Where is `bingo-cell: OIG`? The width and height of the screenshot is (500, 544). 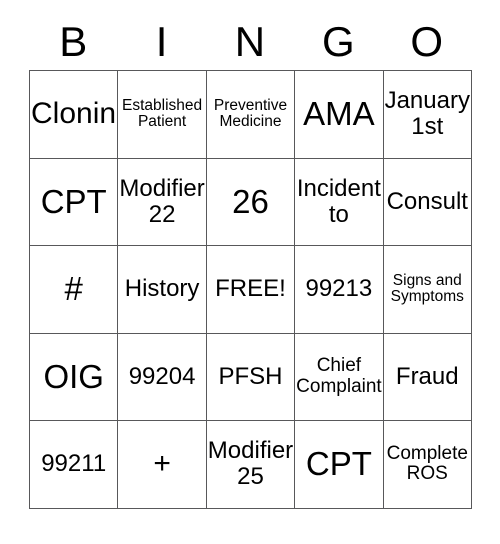 bingo-cell: OIG is located at coordinates (74, 377).